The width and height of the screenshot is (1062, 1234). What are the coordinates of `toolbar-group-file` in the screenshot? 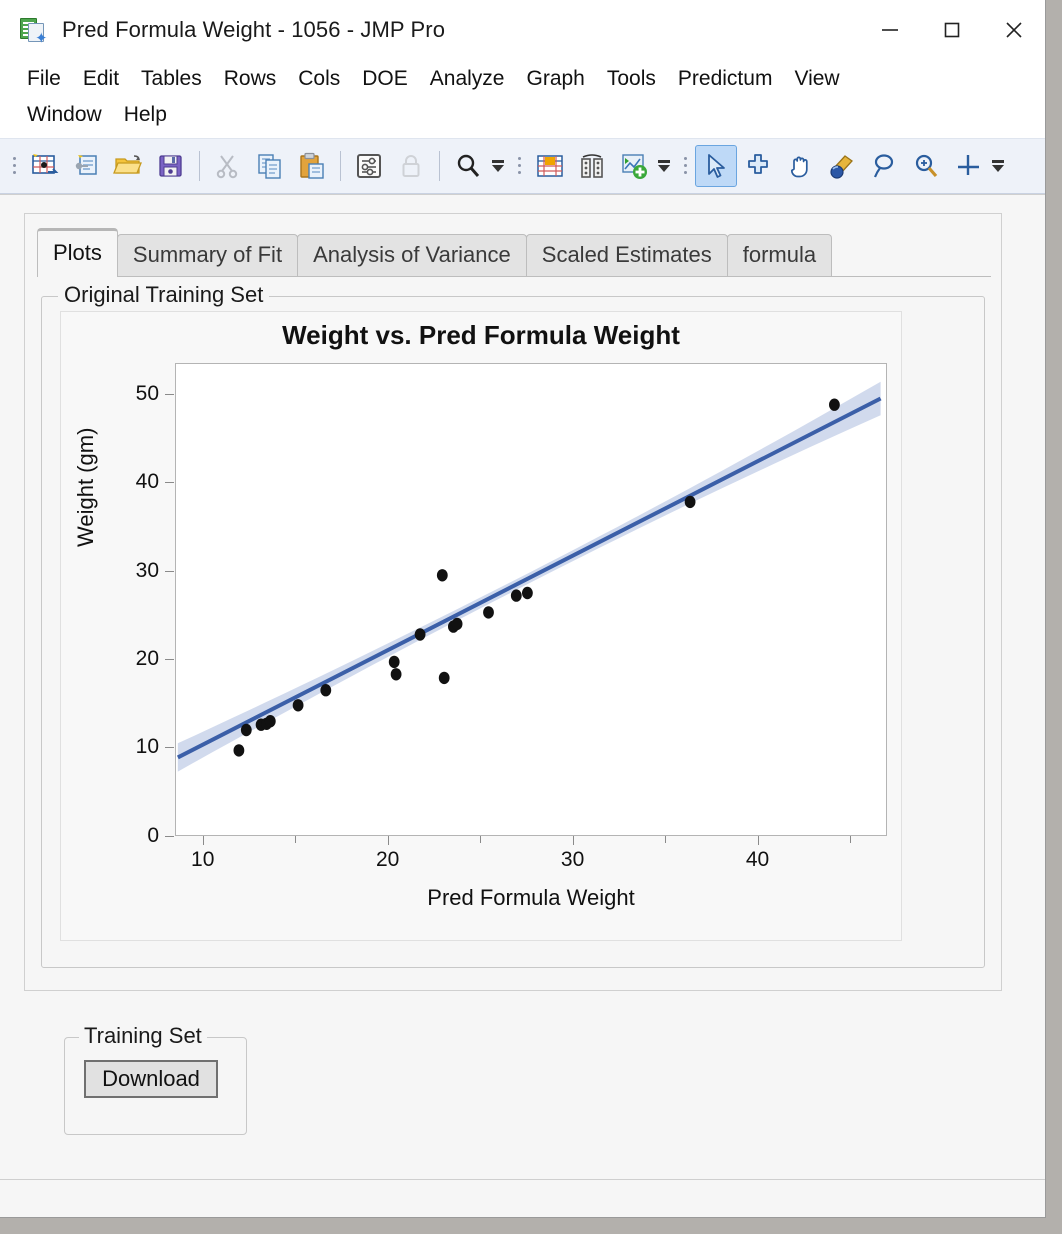 It's located at (254, 166).